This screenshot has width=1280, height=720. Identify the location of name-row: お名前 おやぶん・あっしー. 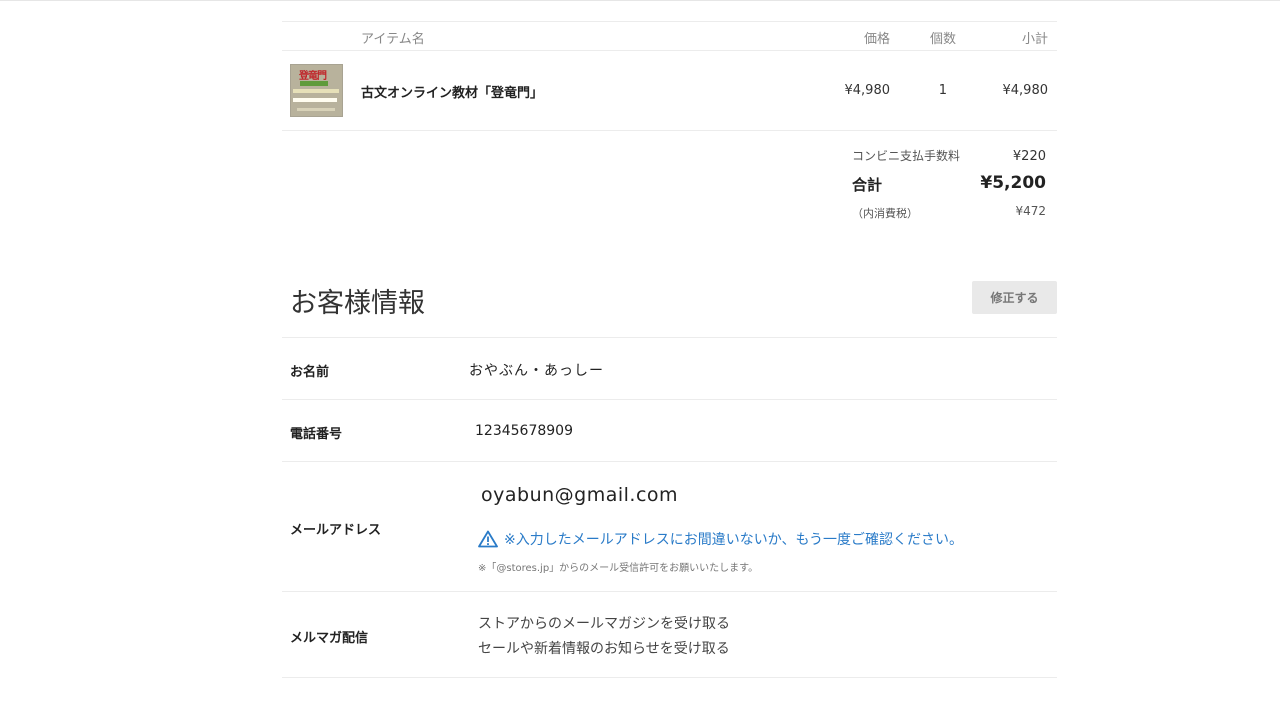
(669, 368).